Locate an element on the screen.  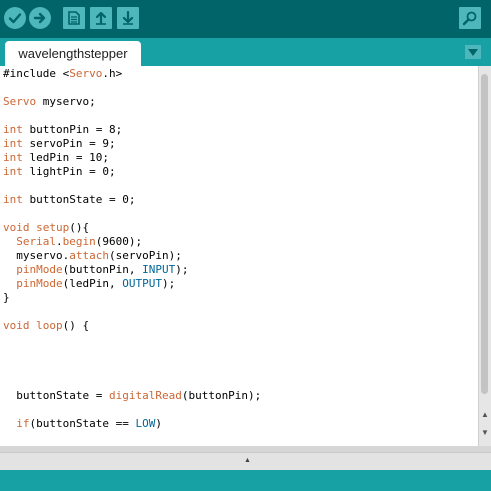
status-bar is located at coordinates (245, 480).